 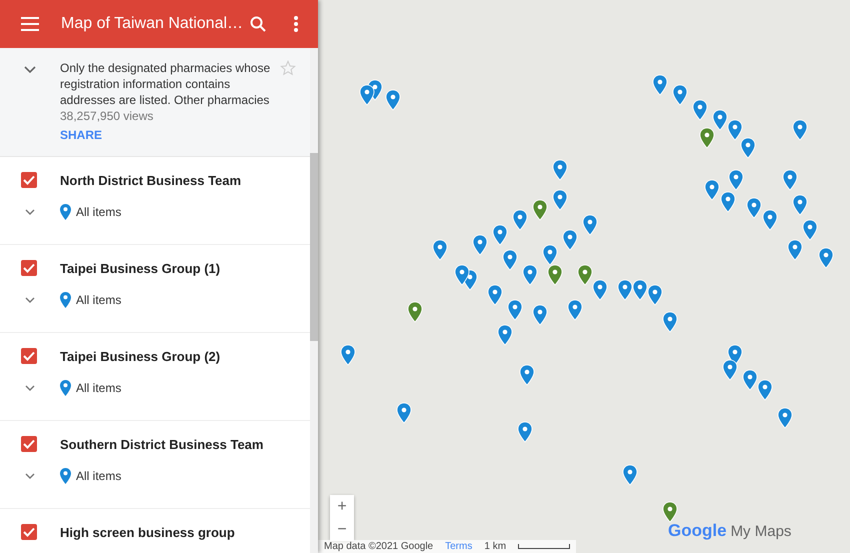 I want to click on star-icon, so click(x=288, y=68).